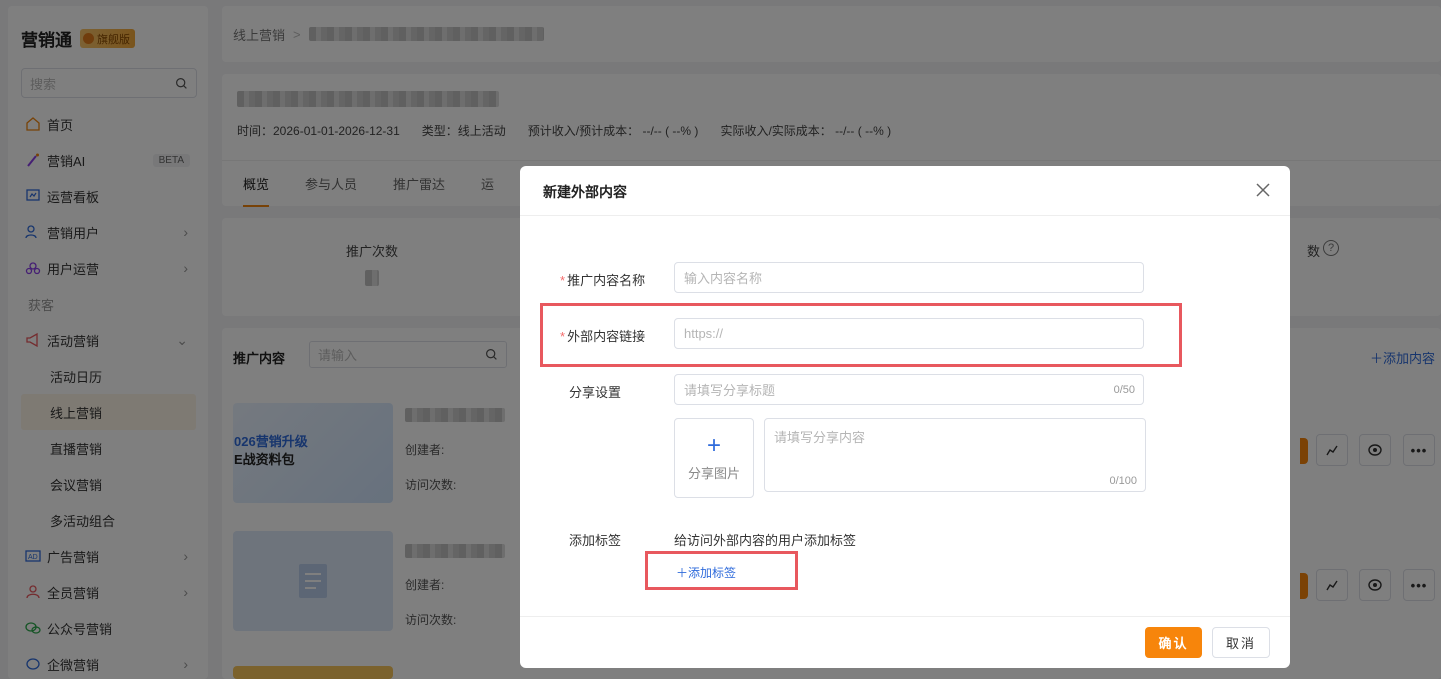  What do you see at coordinates (606, 280) in the screenshot?
I see `name-label-text: 推广内容名称` at bounding box center [606, 280].